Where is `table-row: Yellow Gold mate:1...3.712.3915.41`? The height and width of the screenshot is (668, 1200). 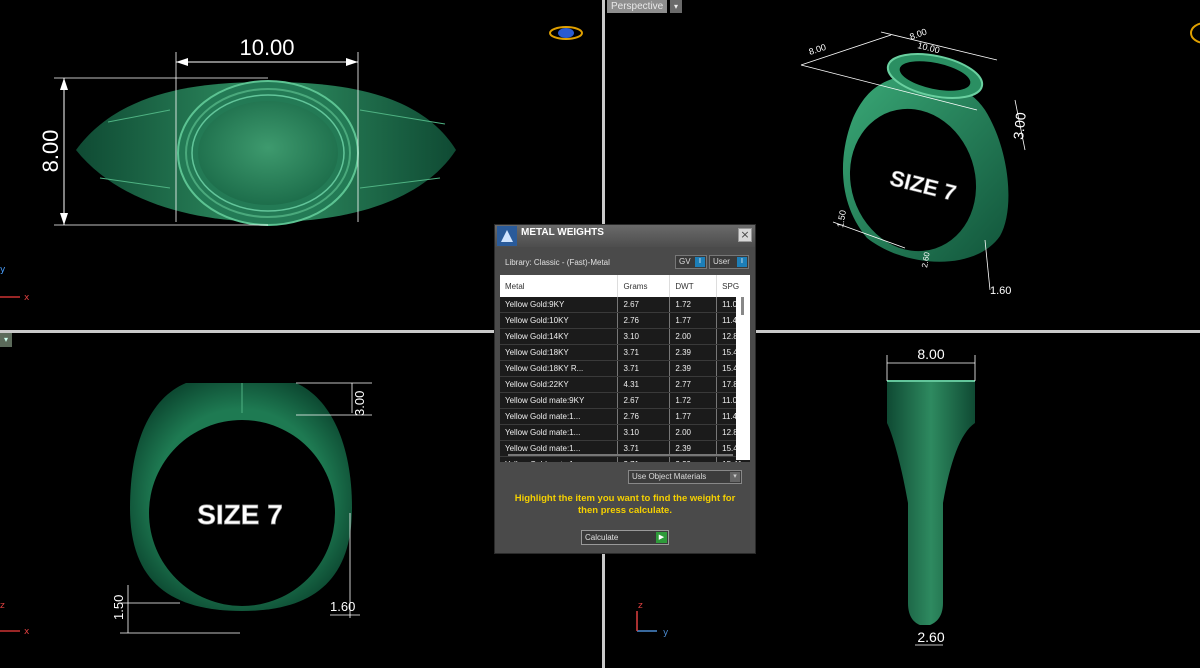 table-row: Yellow Gold mate:1...3.712.3915.41 is located at coordinates (625, 459).